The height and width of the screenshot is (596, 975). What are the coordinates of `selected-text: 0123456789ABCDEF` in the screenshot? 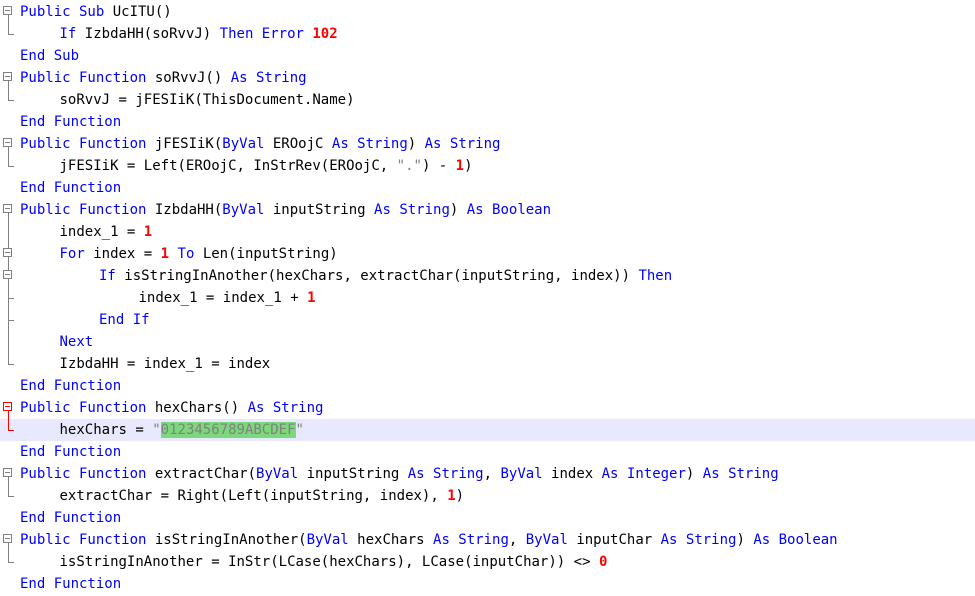 It's located at (228, 430).